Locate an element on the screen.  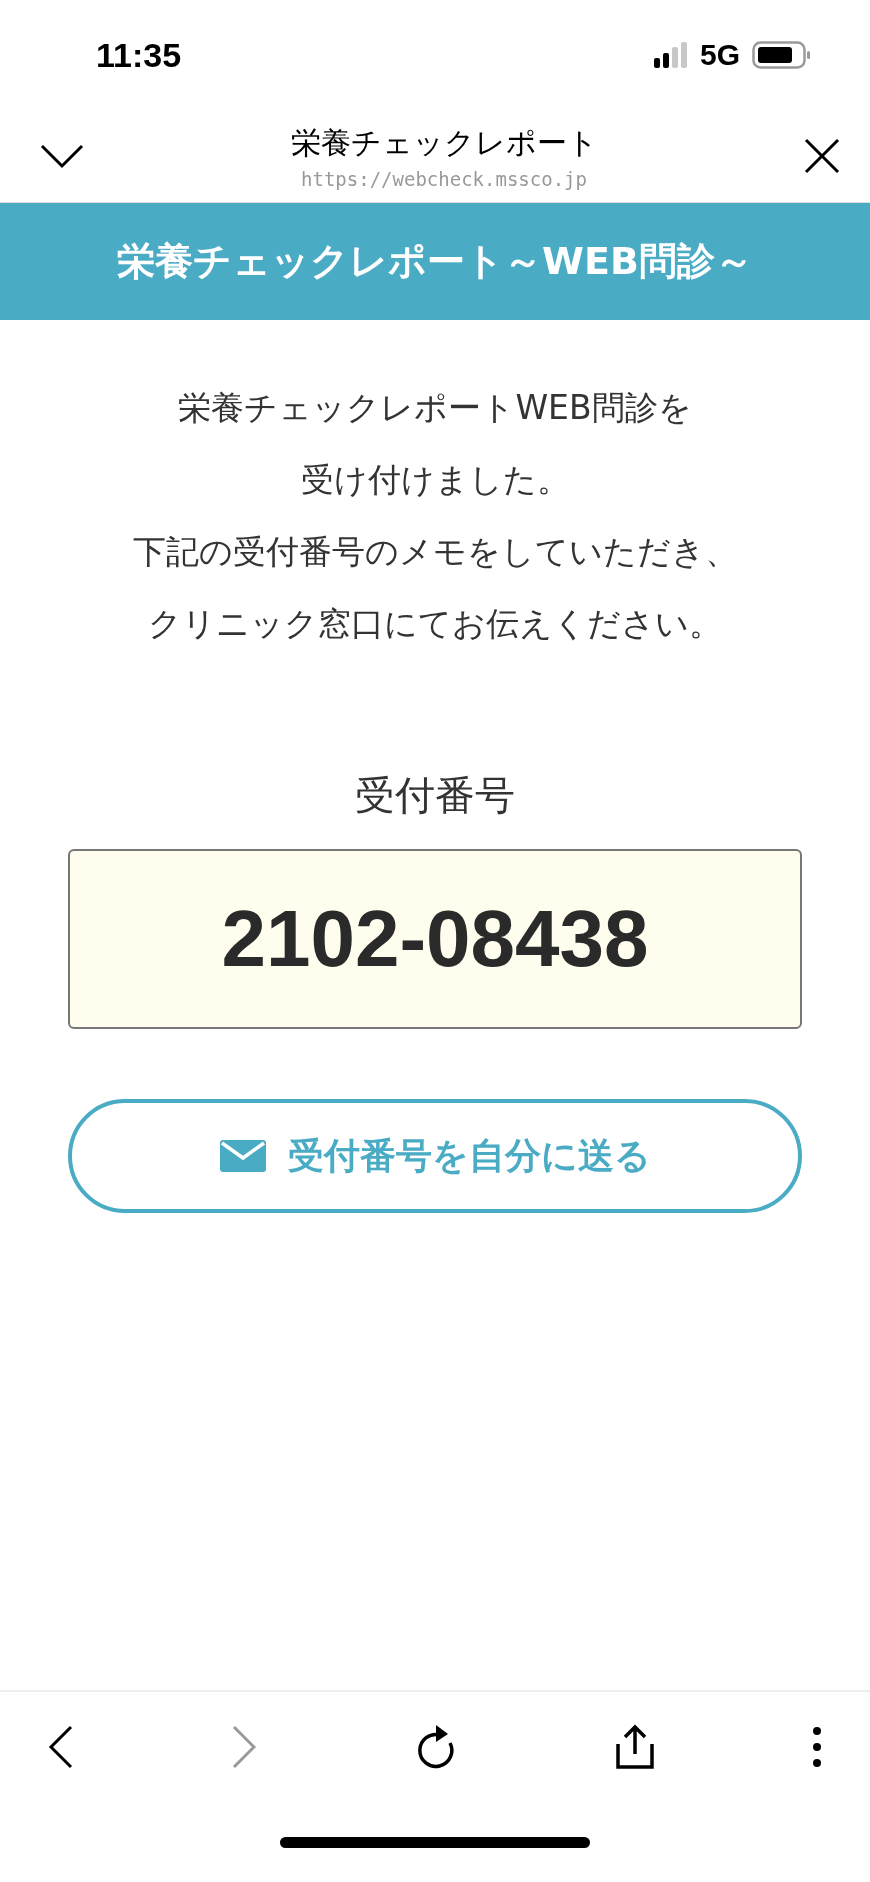
battery-icon is located at coordinates (782, 55).